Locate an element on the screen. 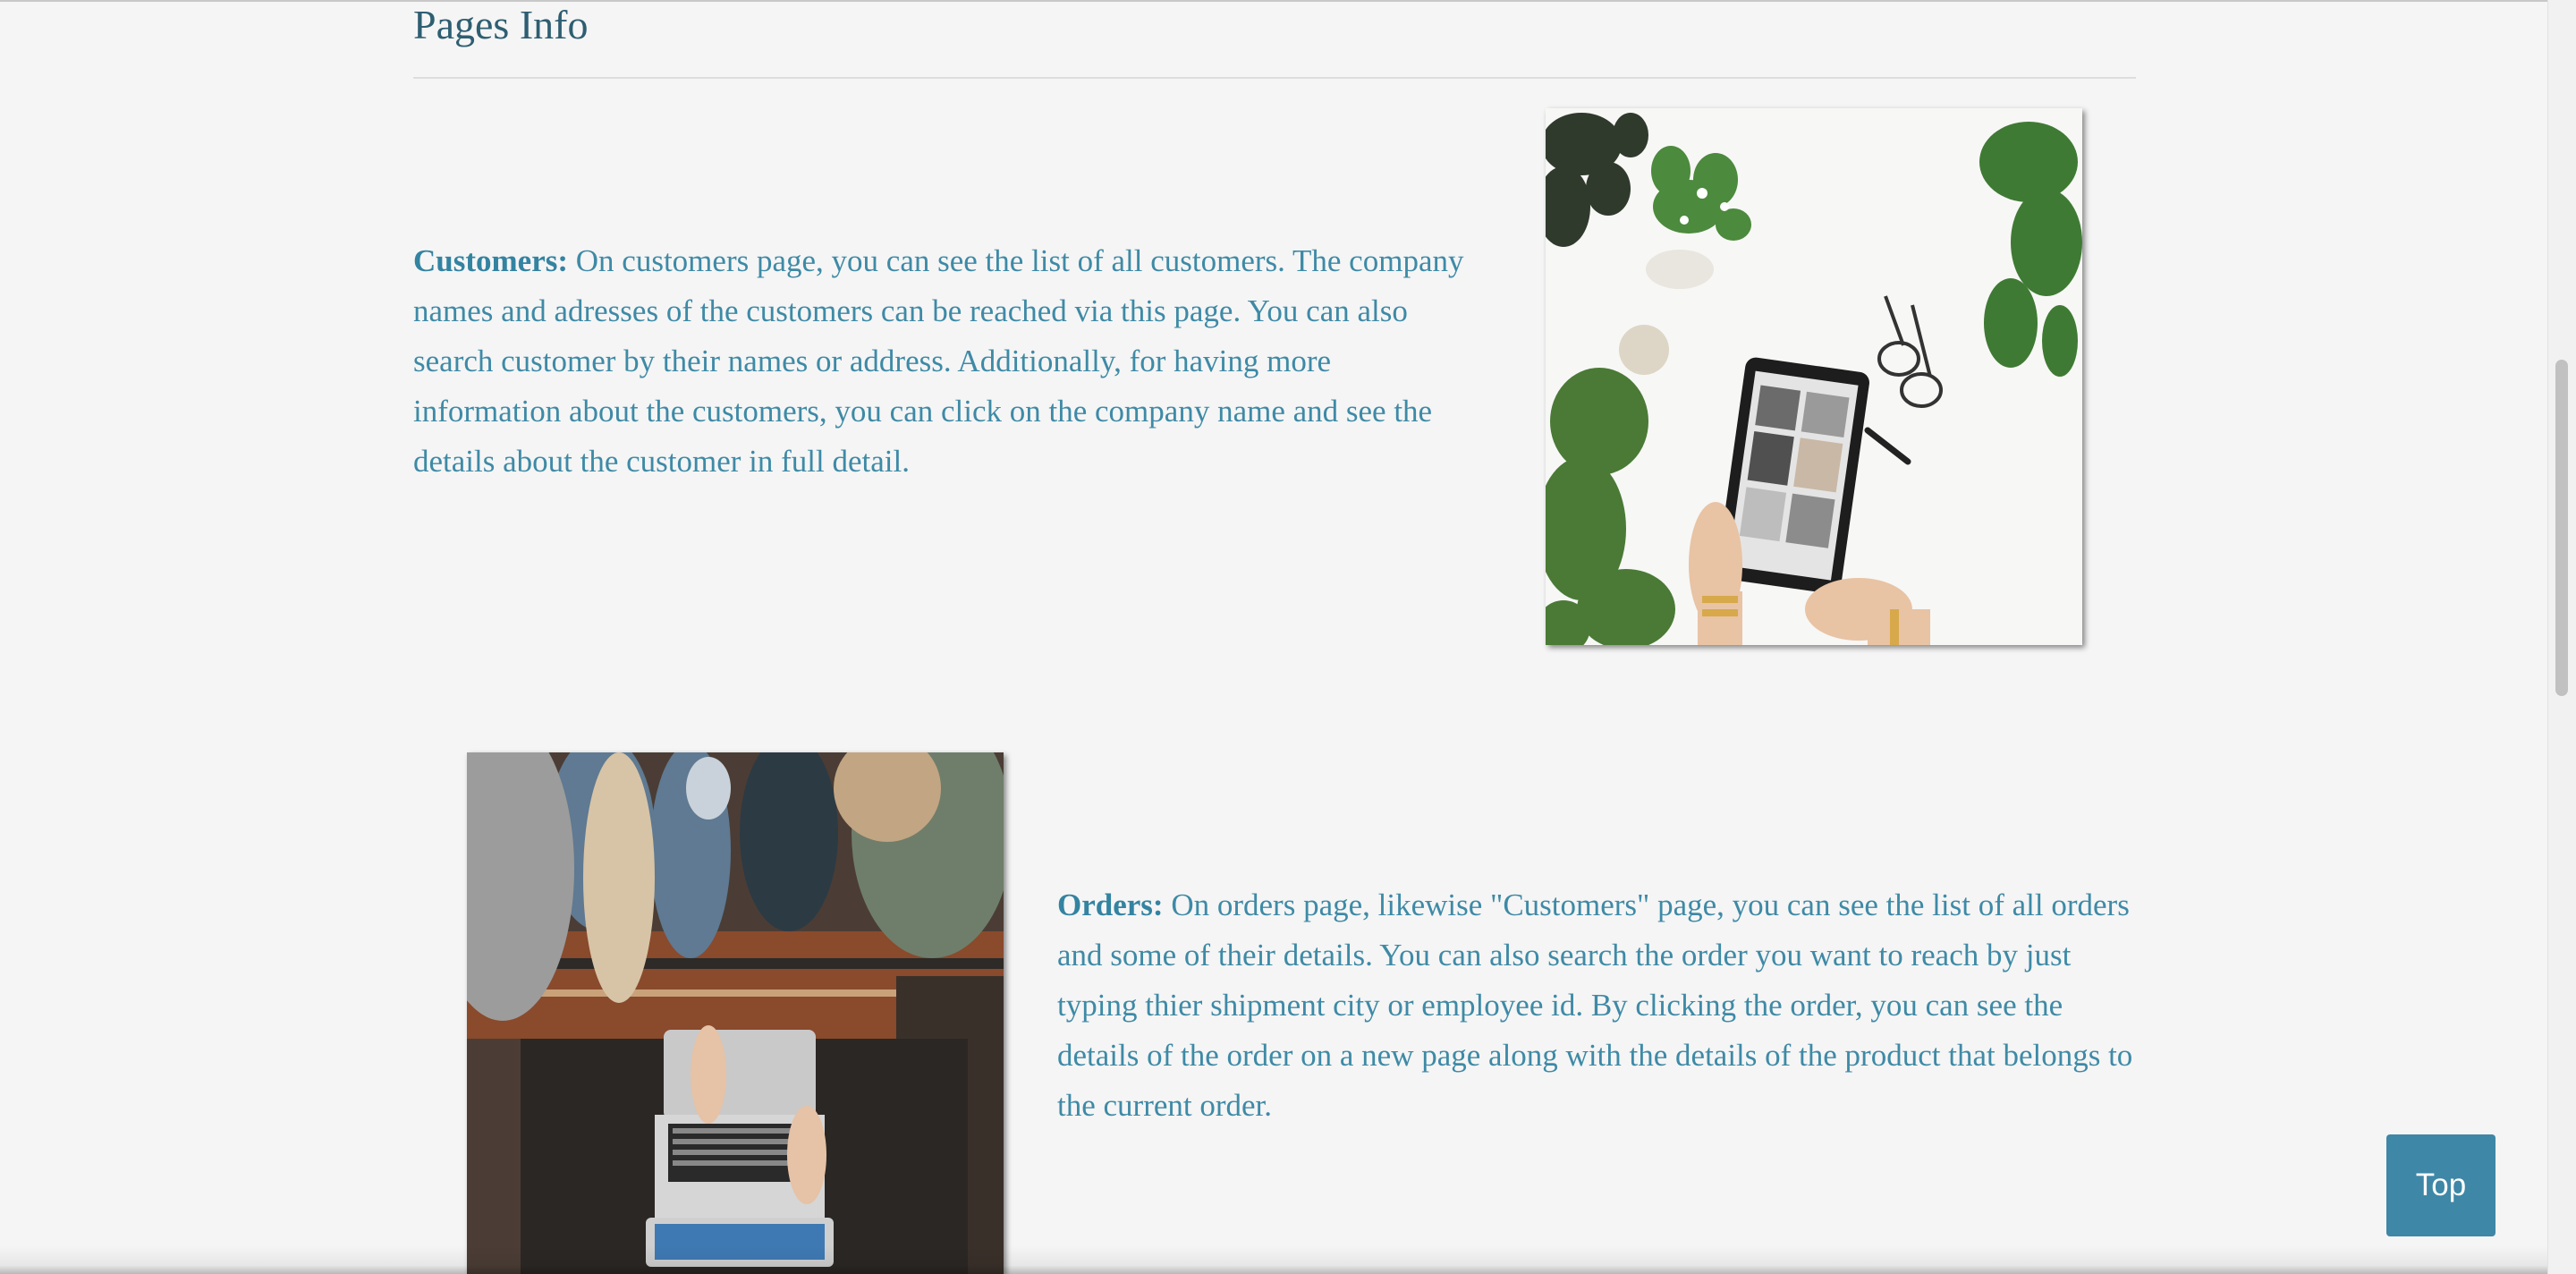 This screenshot has height=1274, width=2576. scrollbar-thumb is located at coordinates (2561, 528).